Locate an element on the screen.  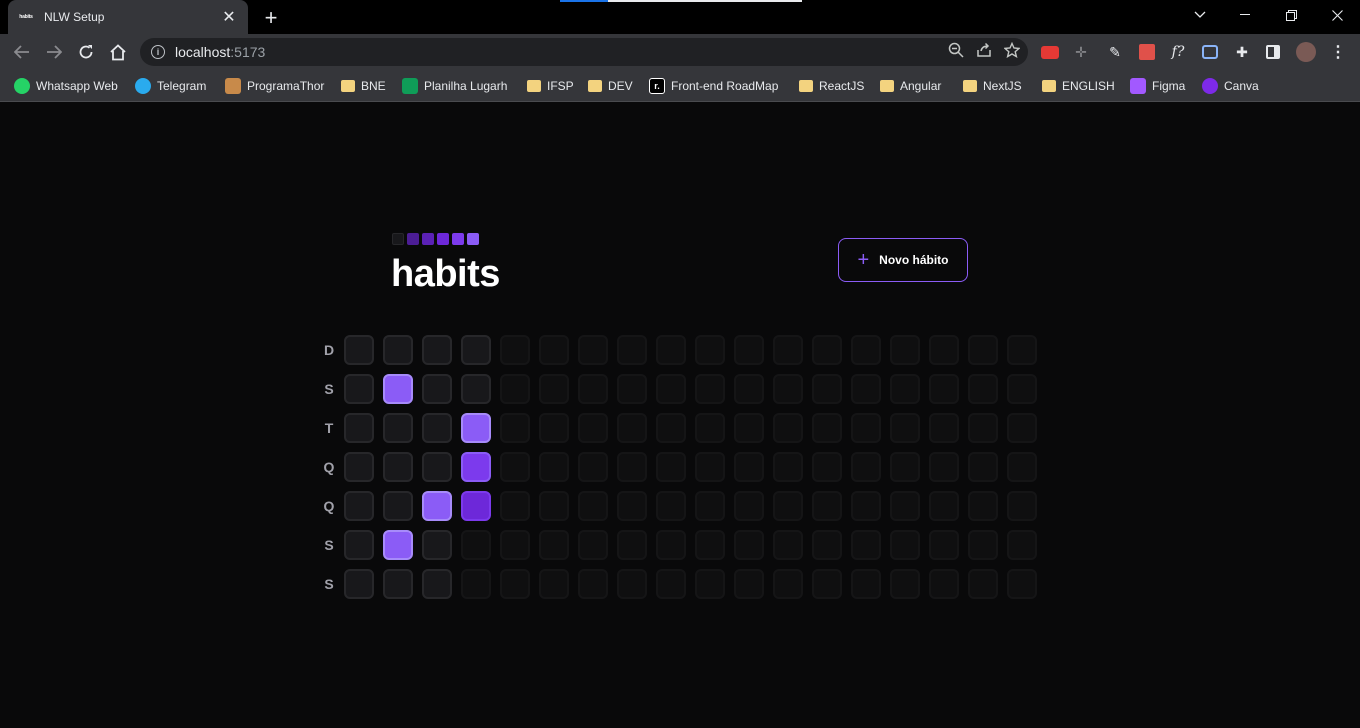
tab-search-chevron-down-icon is located at coordinates (1200, 15).